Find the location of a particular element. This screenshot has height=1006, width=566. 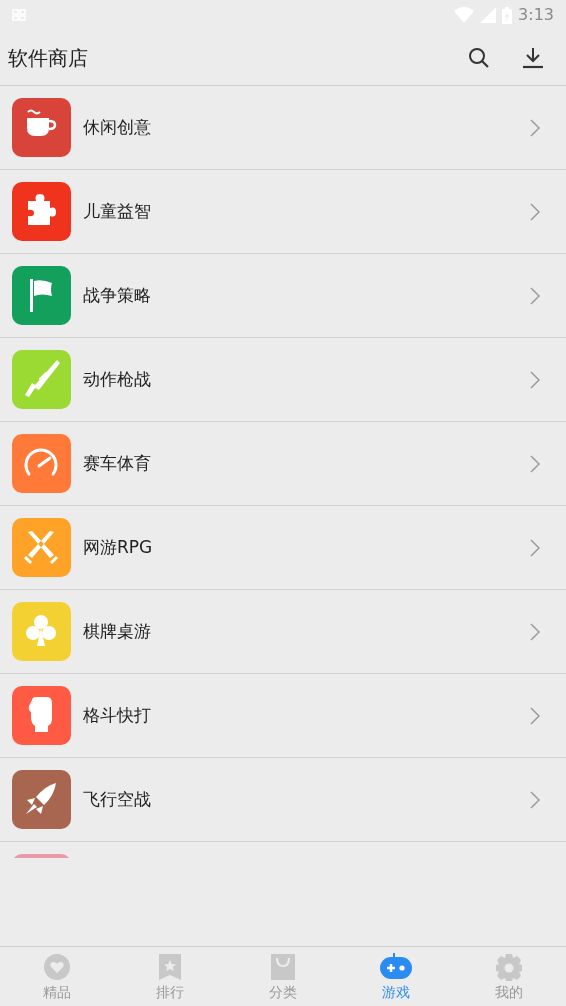

category-row: 棋牌桌游 is located at coordinates (283, 632).